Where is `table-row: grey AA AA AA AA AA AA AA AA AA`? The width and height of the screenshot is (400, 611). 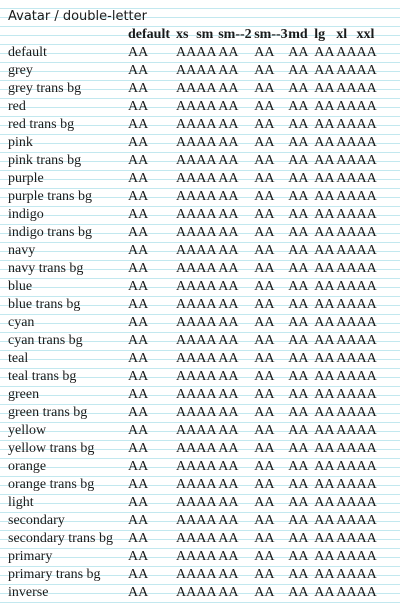 table-row: grey AA AA AA AA AA AA AA AA AA is located at coordinates (194, 71).